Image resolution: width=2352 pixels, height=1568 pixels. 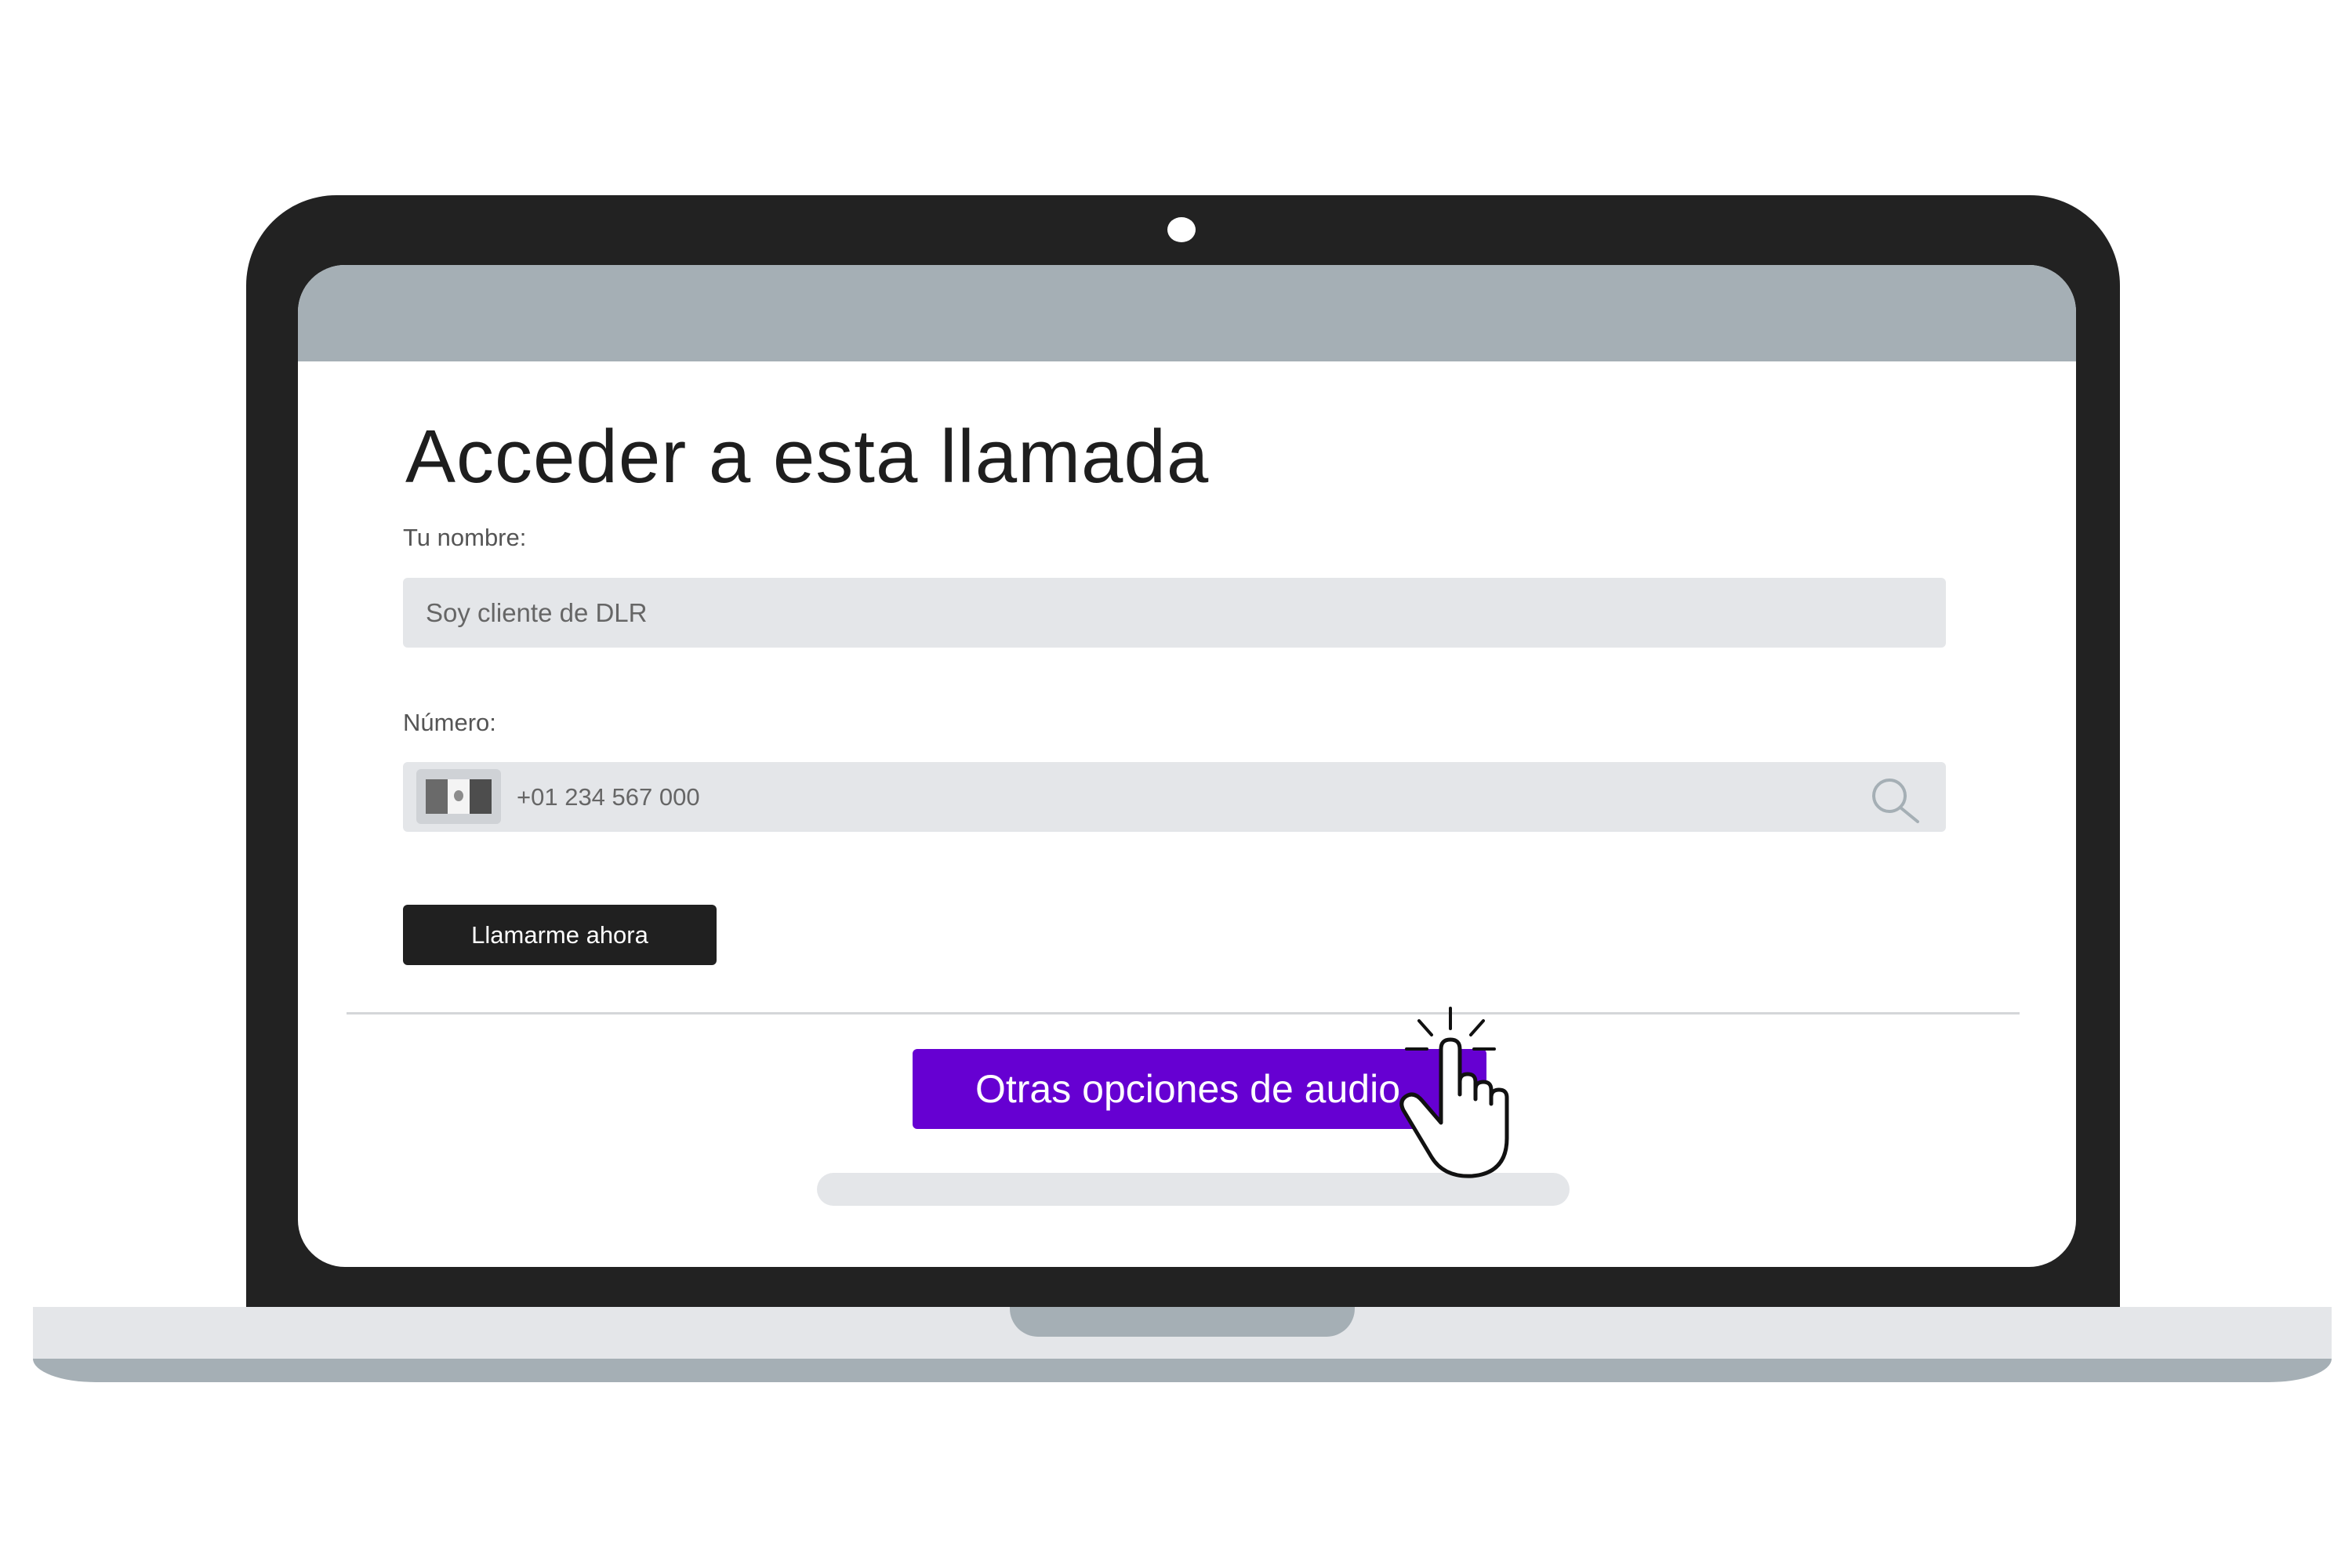 I want to click on laptop-base-edge, so click(x=1182, y=1370).